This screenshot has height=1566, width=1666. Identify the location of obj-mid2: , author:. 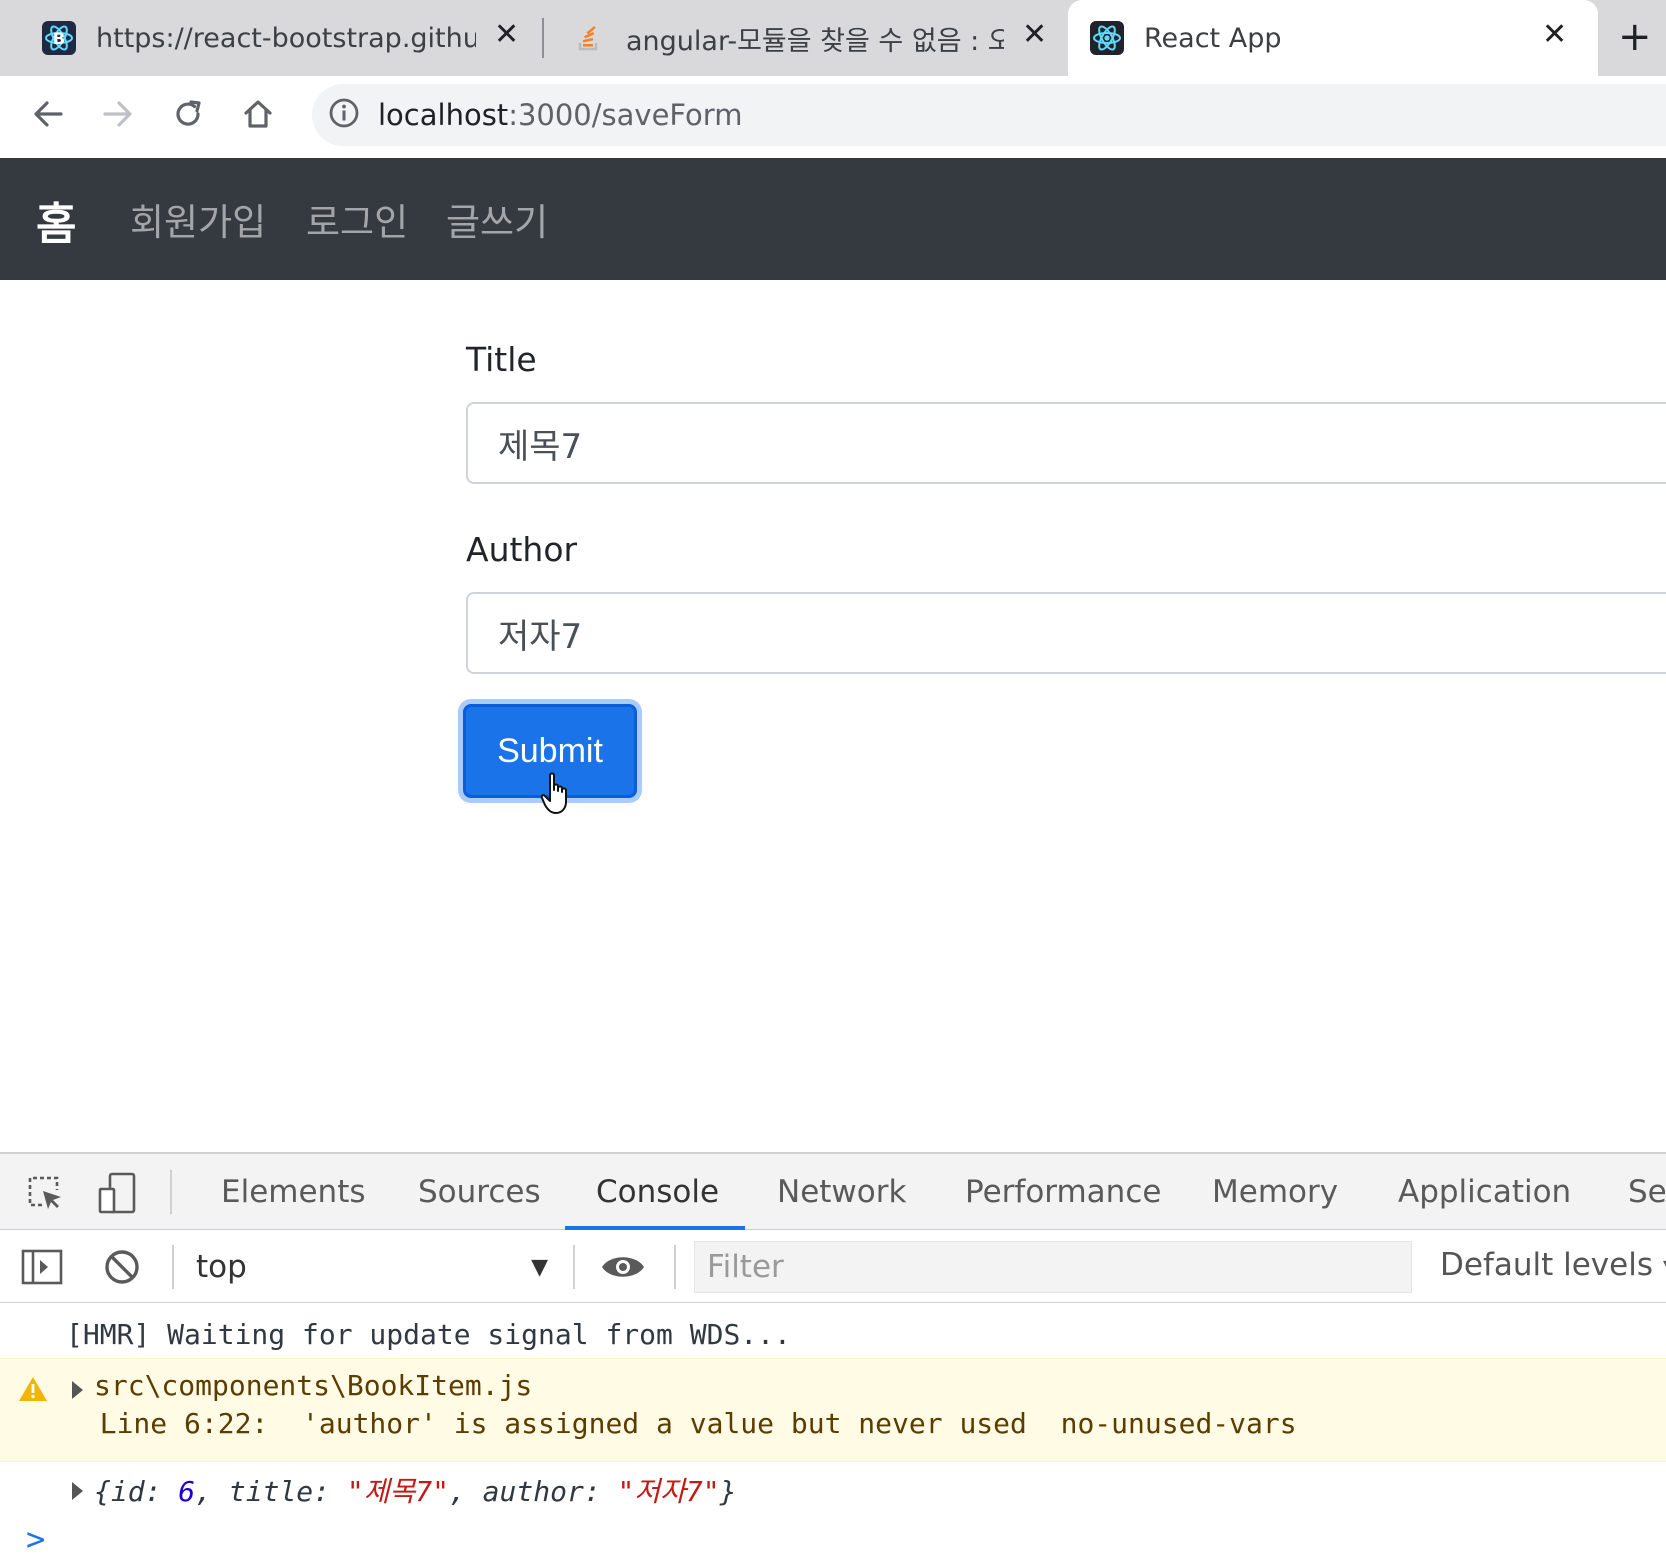
(533, 1491).